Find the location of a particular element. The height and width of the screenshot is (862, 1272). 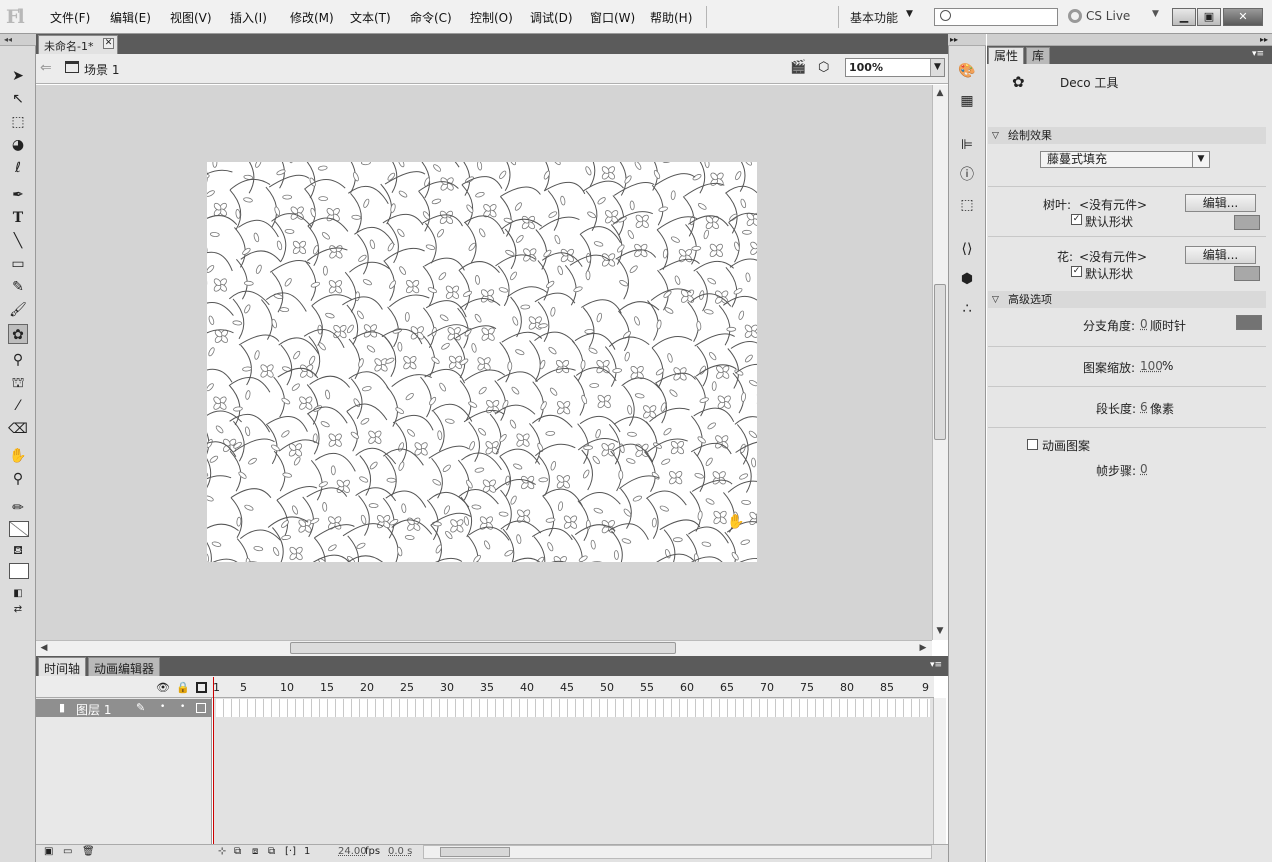

close-icon: ✕ is located at coordinates (108, 43).